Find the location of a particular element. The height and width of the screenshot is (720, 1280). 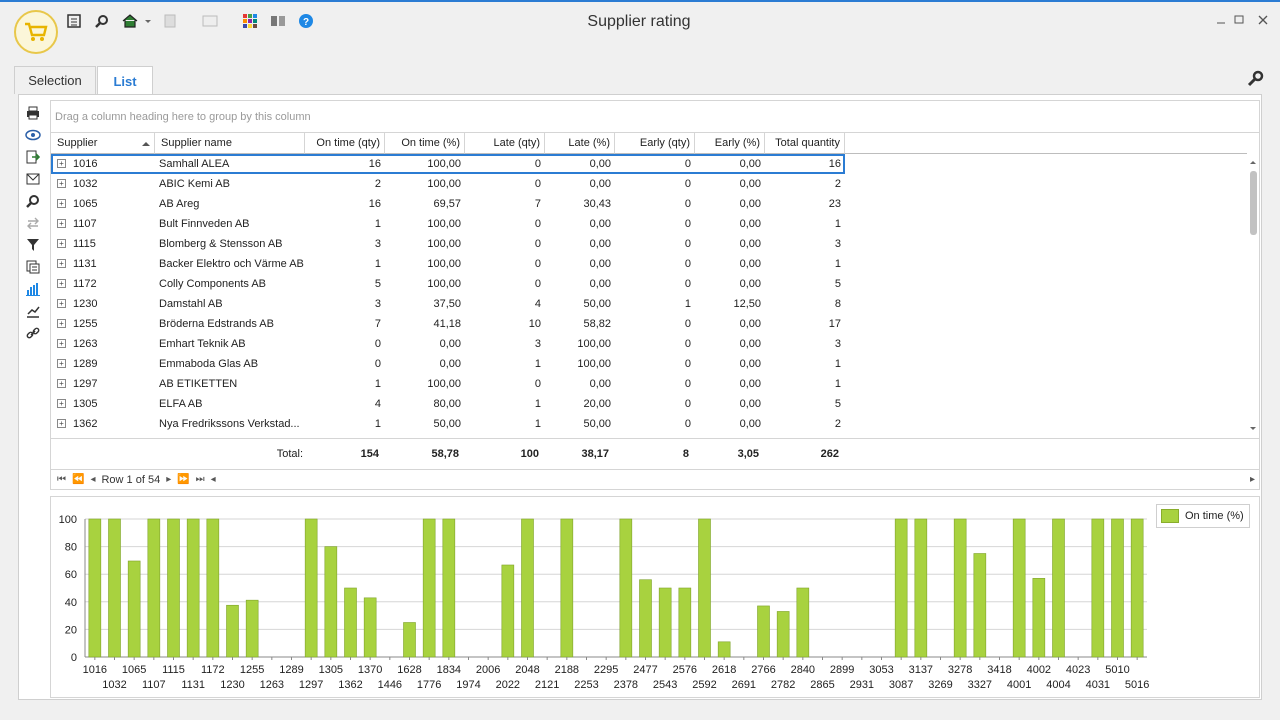

cell-supplier: 1065 is located at coordinates (85, 204).